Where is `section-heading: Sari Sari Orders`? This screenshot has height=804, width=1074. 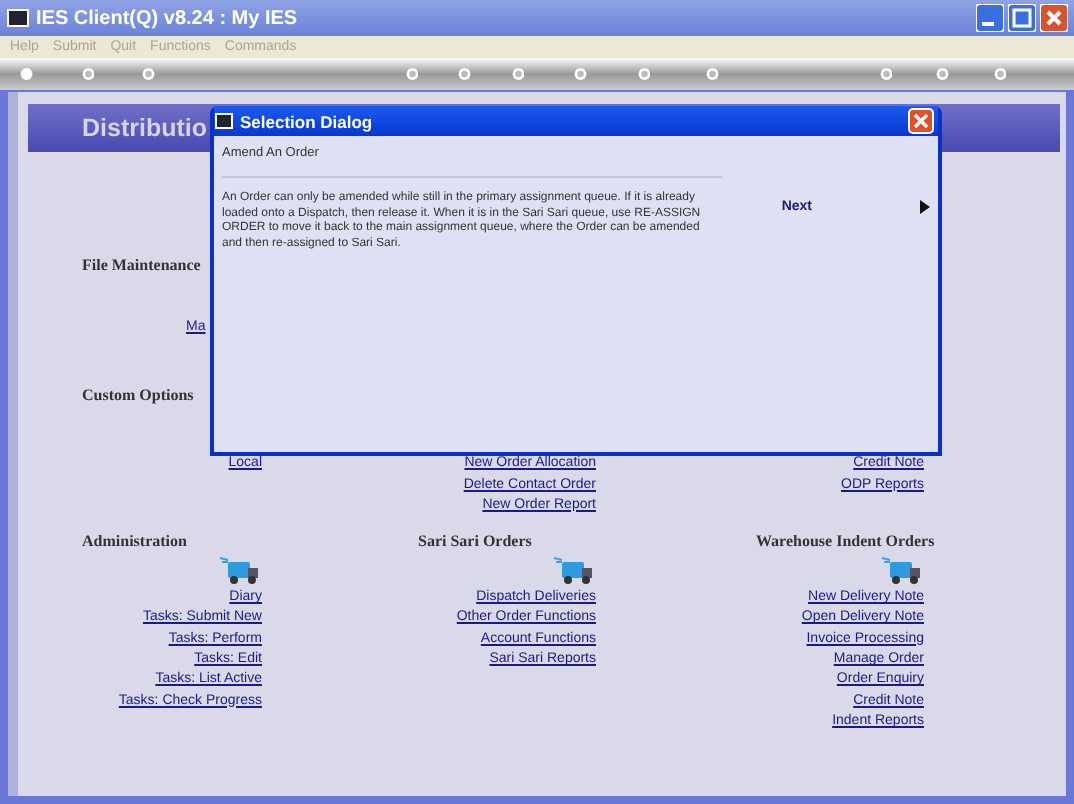
section-heading: Sari Sari Orders is located at coordinates (475, 542).